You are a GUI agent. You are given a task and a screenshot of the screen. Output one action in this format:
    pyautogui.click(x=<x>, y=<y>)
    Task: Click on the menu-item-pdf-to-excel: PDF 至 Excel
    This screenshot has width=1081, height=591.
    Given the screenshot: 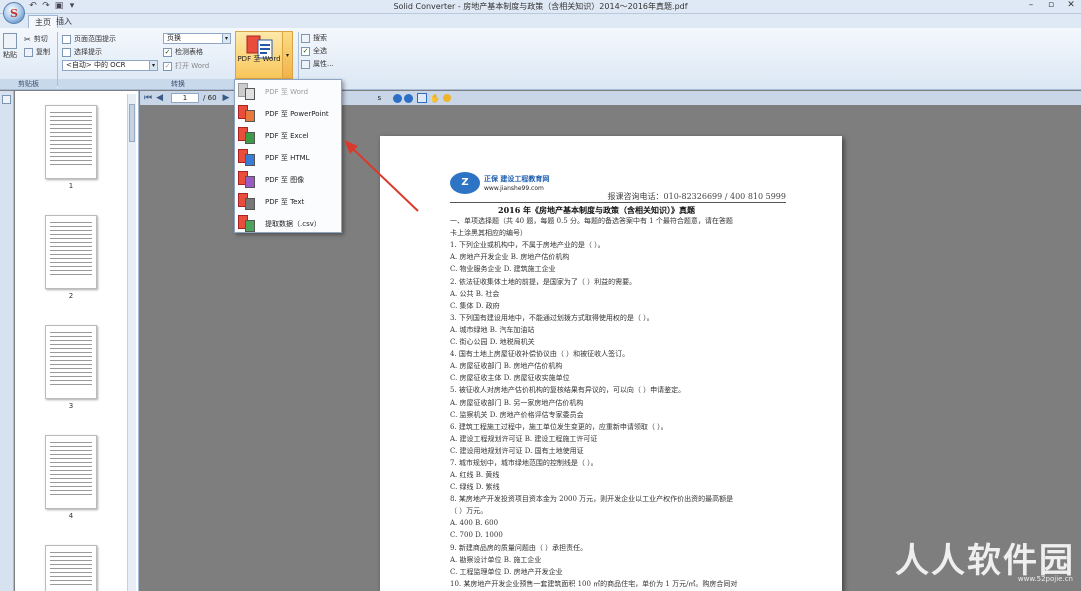 What is the action you would take?
    pyautogui.click(x=288, y=135)
    